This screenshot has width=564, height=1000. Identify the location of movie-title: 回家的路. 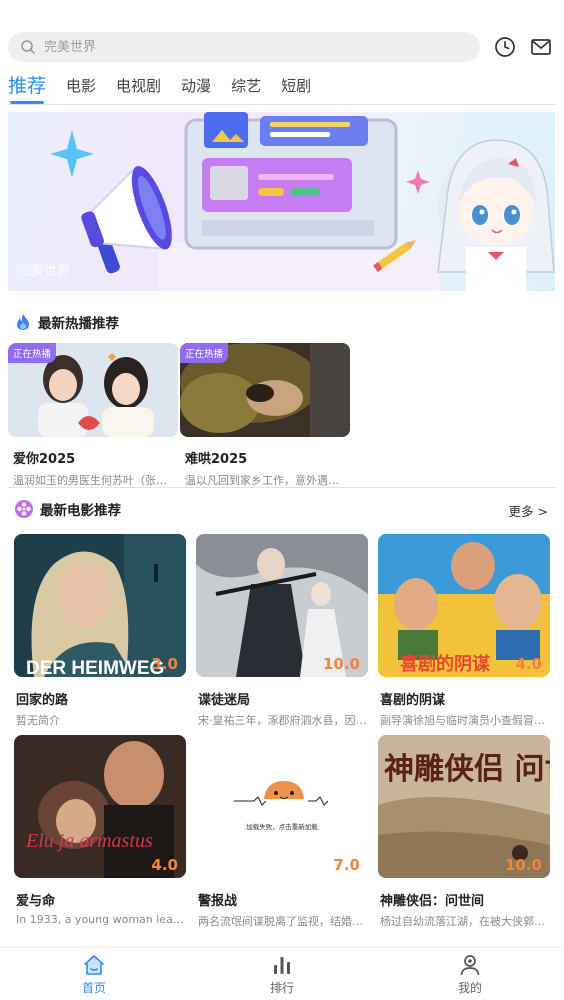
(42, 700).